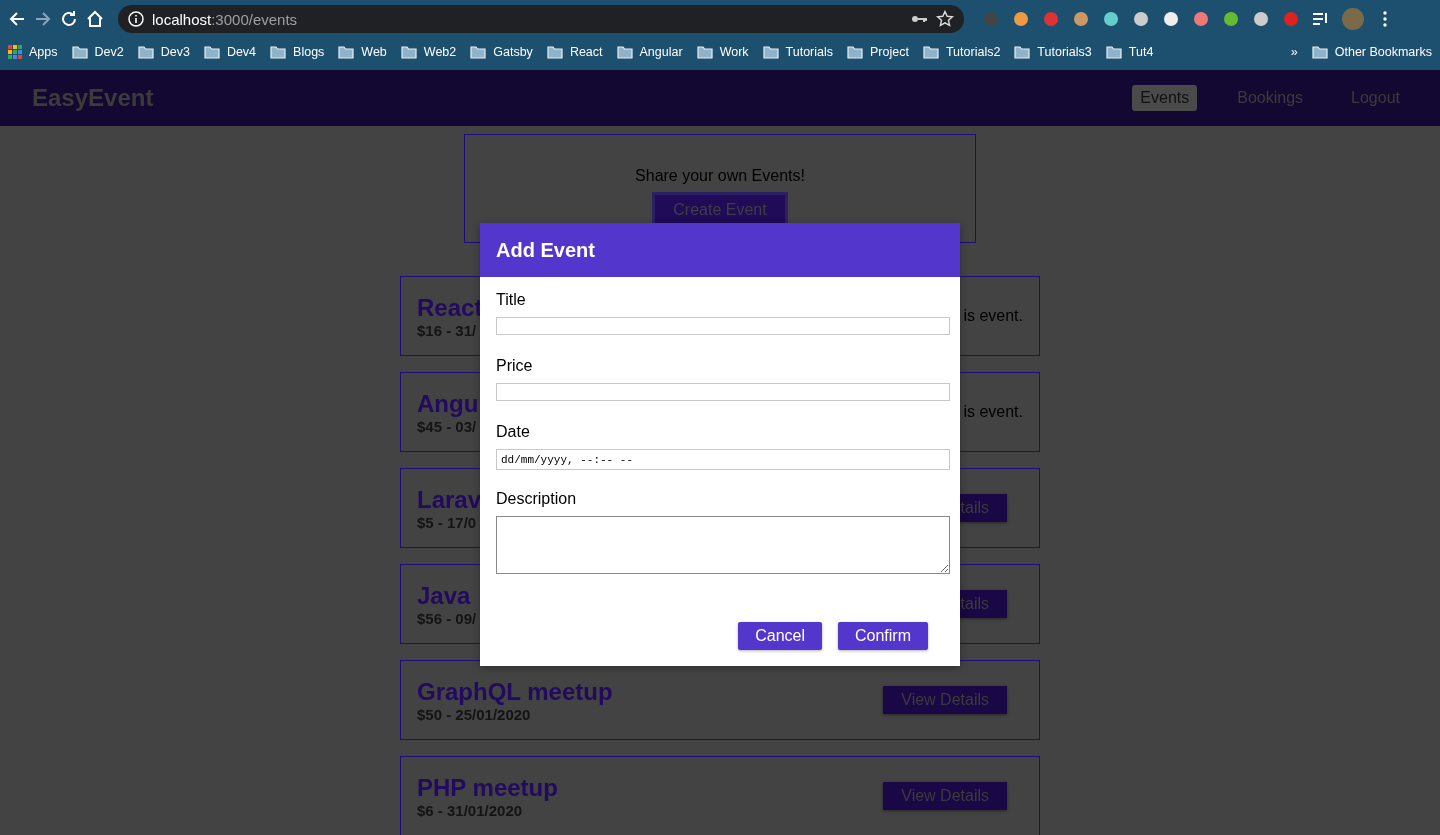  I want to click on date-input-field: dd/mm/yyyy, --:-- --, so click(723, 459).